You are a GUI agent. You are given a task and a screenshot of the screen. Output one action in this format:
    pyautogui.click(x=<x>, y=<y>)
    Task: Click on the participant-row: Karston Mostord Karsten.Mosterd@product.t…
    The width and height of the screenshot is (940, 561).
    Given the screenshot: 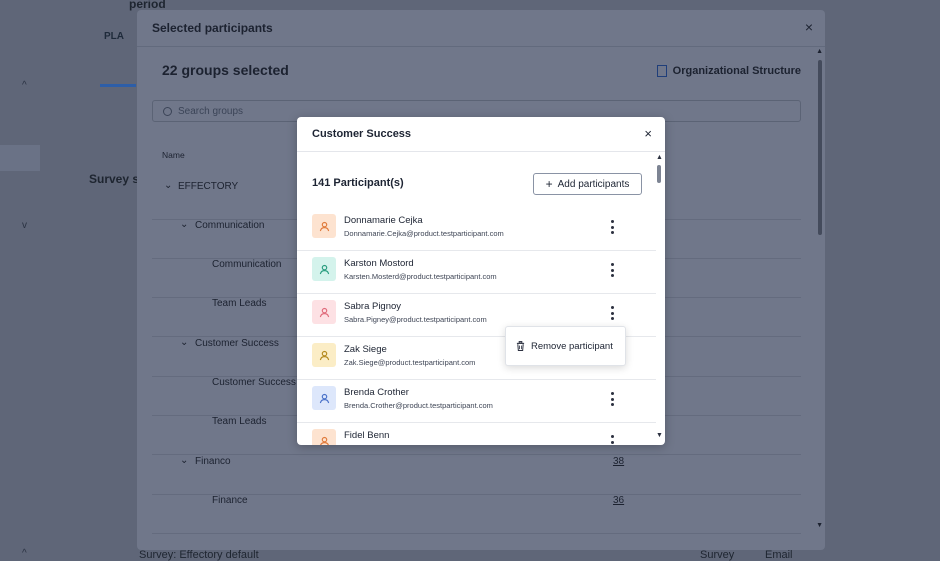 What is the action you would take?
    pyautogui.click(x=476, y=272)
    